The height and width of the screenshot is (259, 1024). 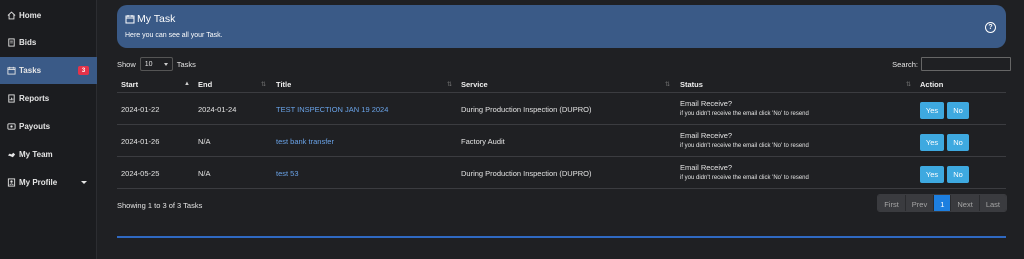 I want to click on table-info: Showing 1 to 3 of 3 Tasks, so click(x=160, y=205).